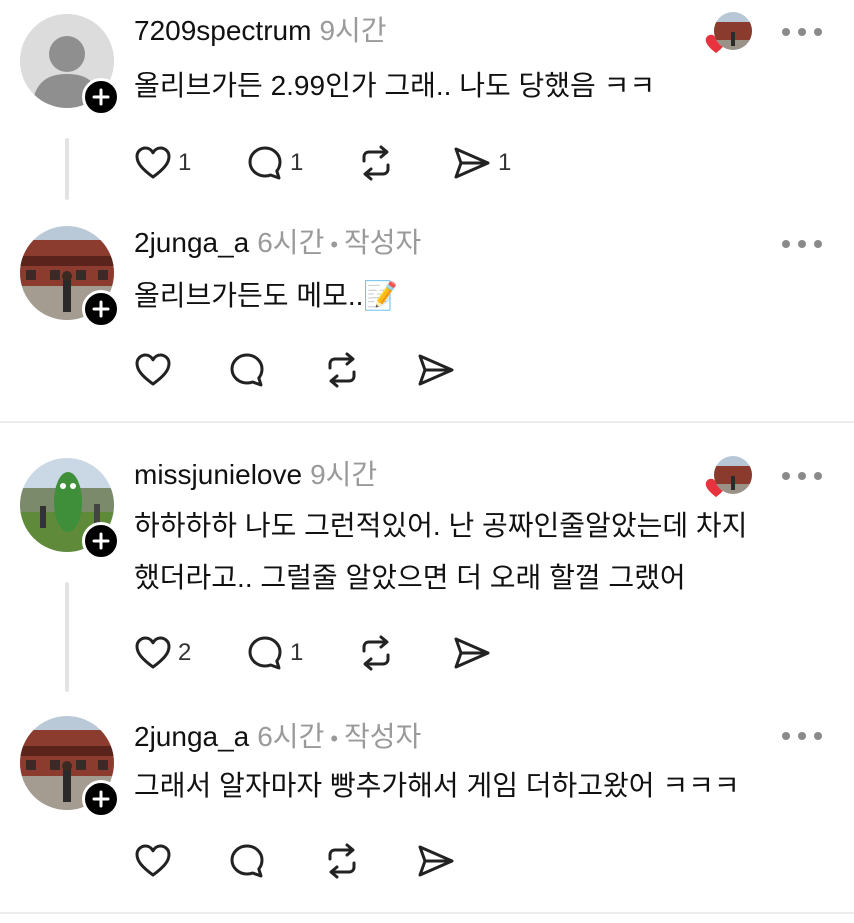 The image size is (854, 923). I want to click on like-count: 1, so click(185, 162).